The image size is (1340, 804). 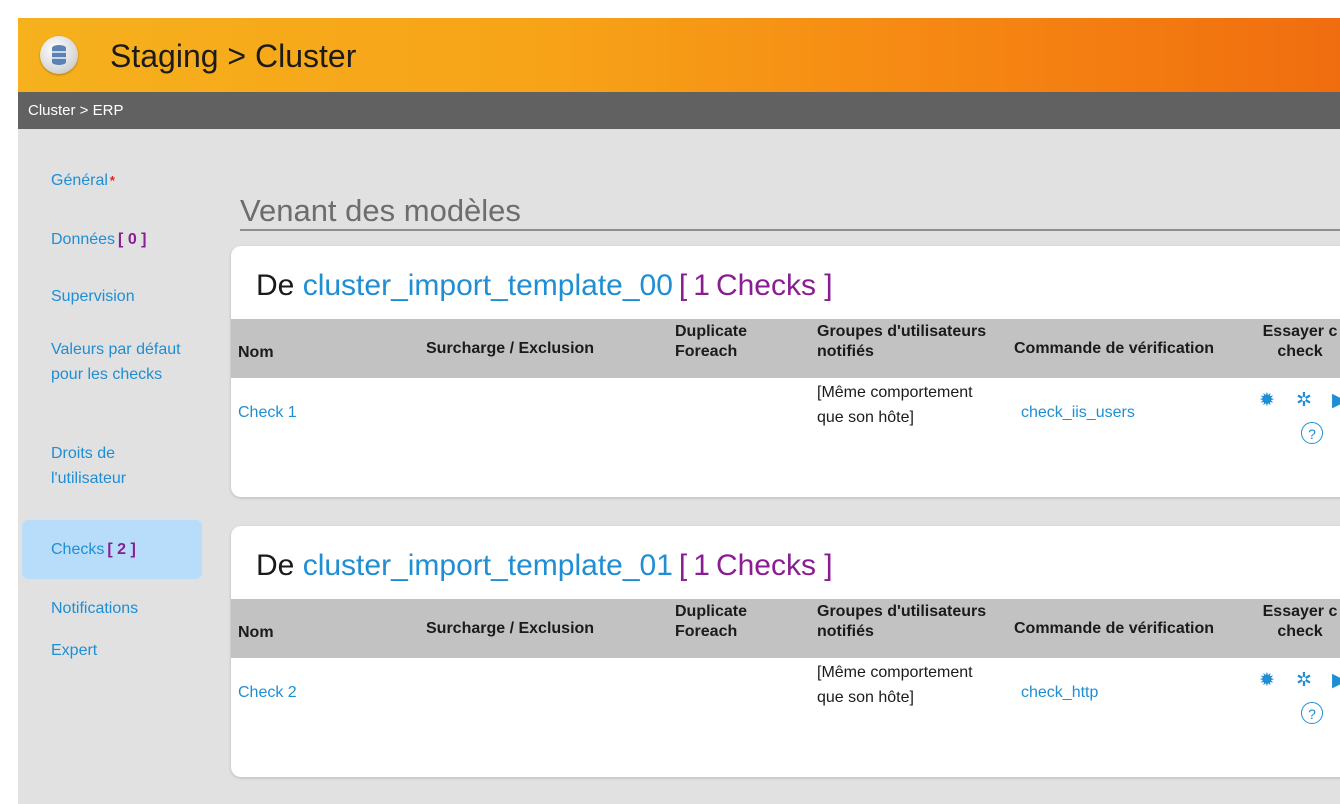 What do you see at coordinates (93, 296) in the screenshot?
I see `sidebar-item-label: Supervision` at bounding box center [93, 296].